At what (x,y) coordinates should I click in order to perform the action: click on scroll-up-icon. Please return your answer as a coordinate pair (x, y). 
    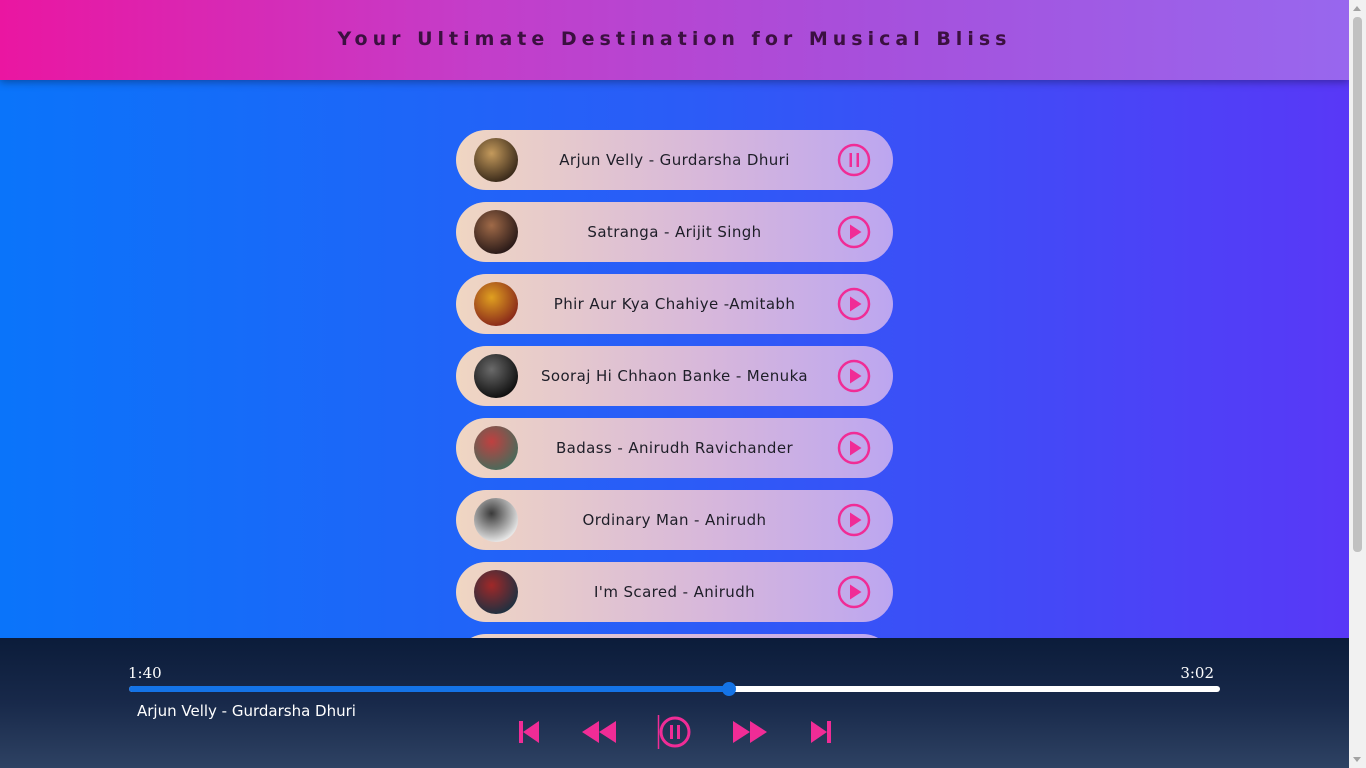
    Looking at the image, I should click on (1357, 8).